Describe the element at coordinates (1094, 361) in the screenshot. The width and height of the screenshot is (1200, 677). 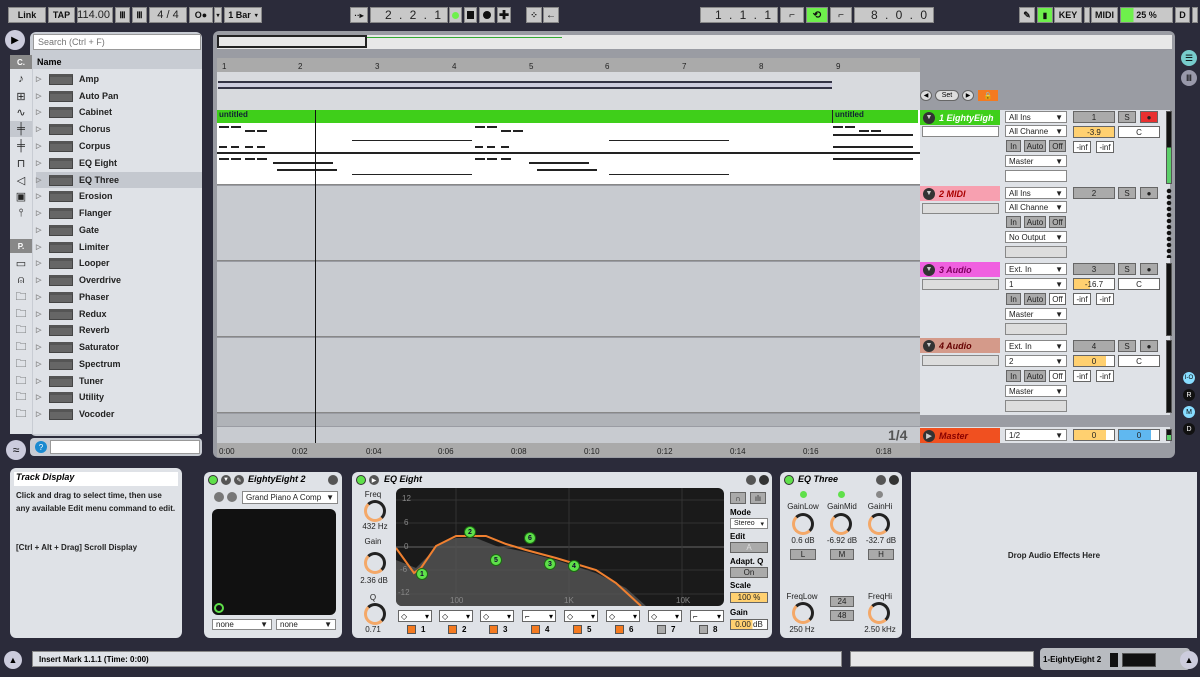
I see `track-4-volume: 0` at that location.